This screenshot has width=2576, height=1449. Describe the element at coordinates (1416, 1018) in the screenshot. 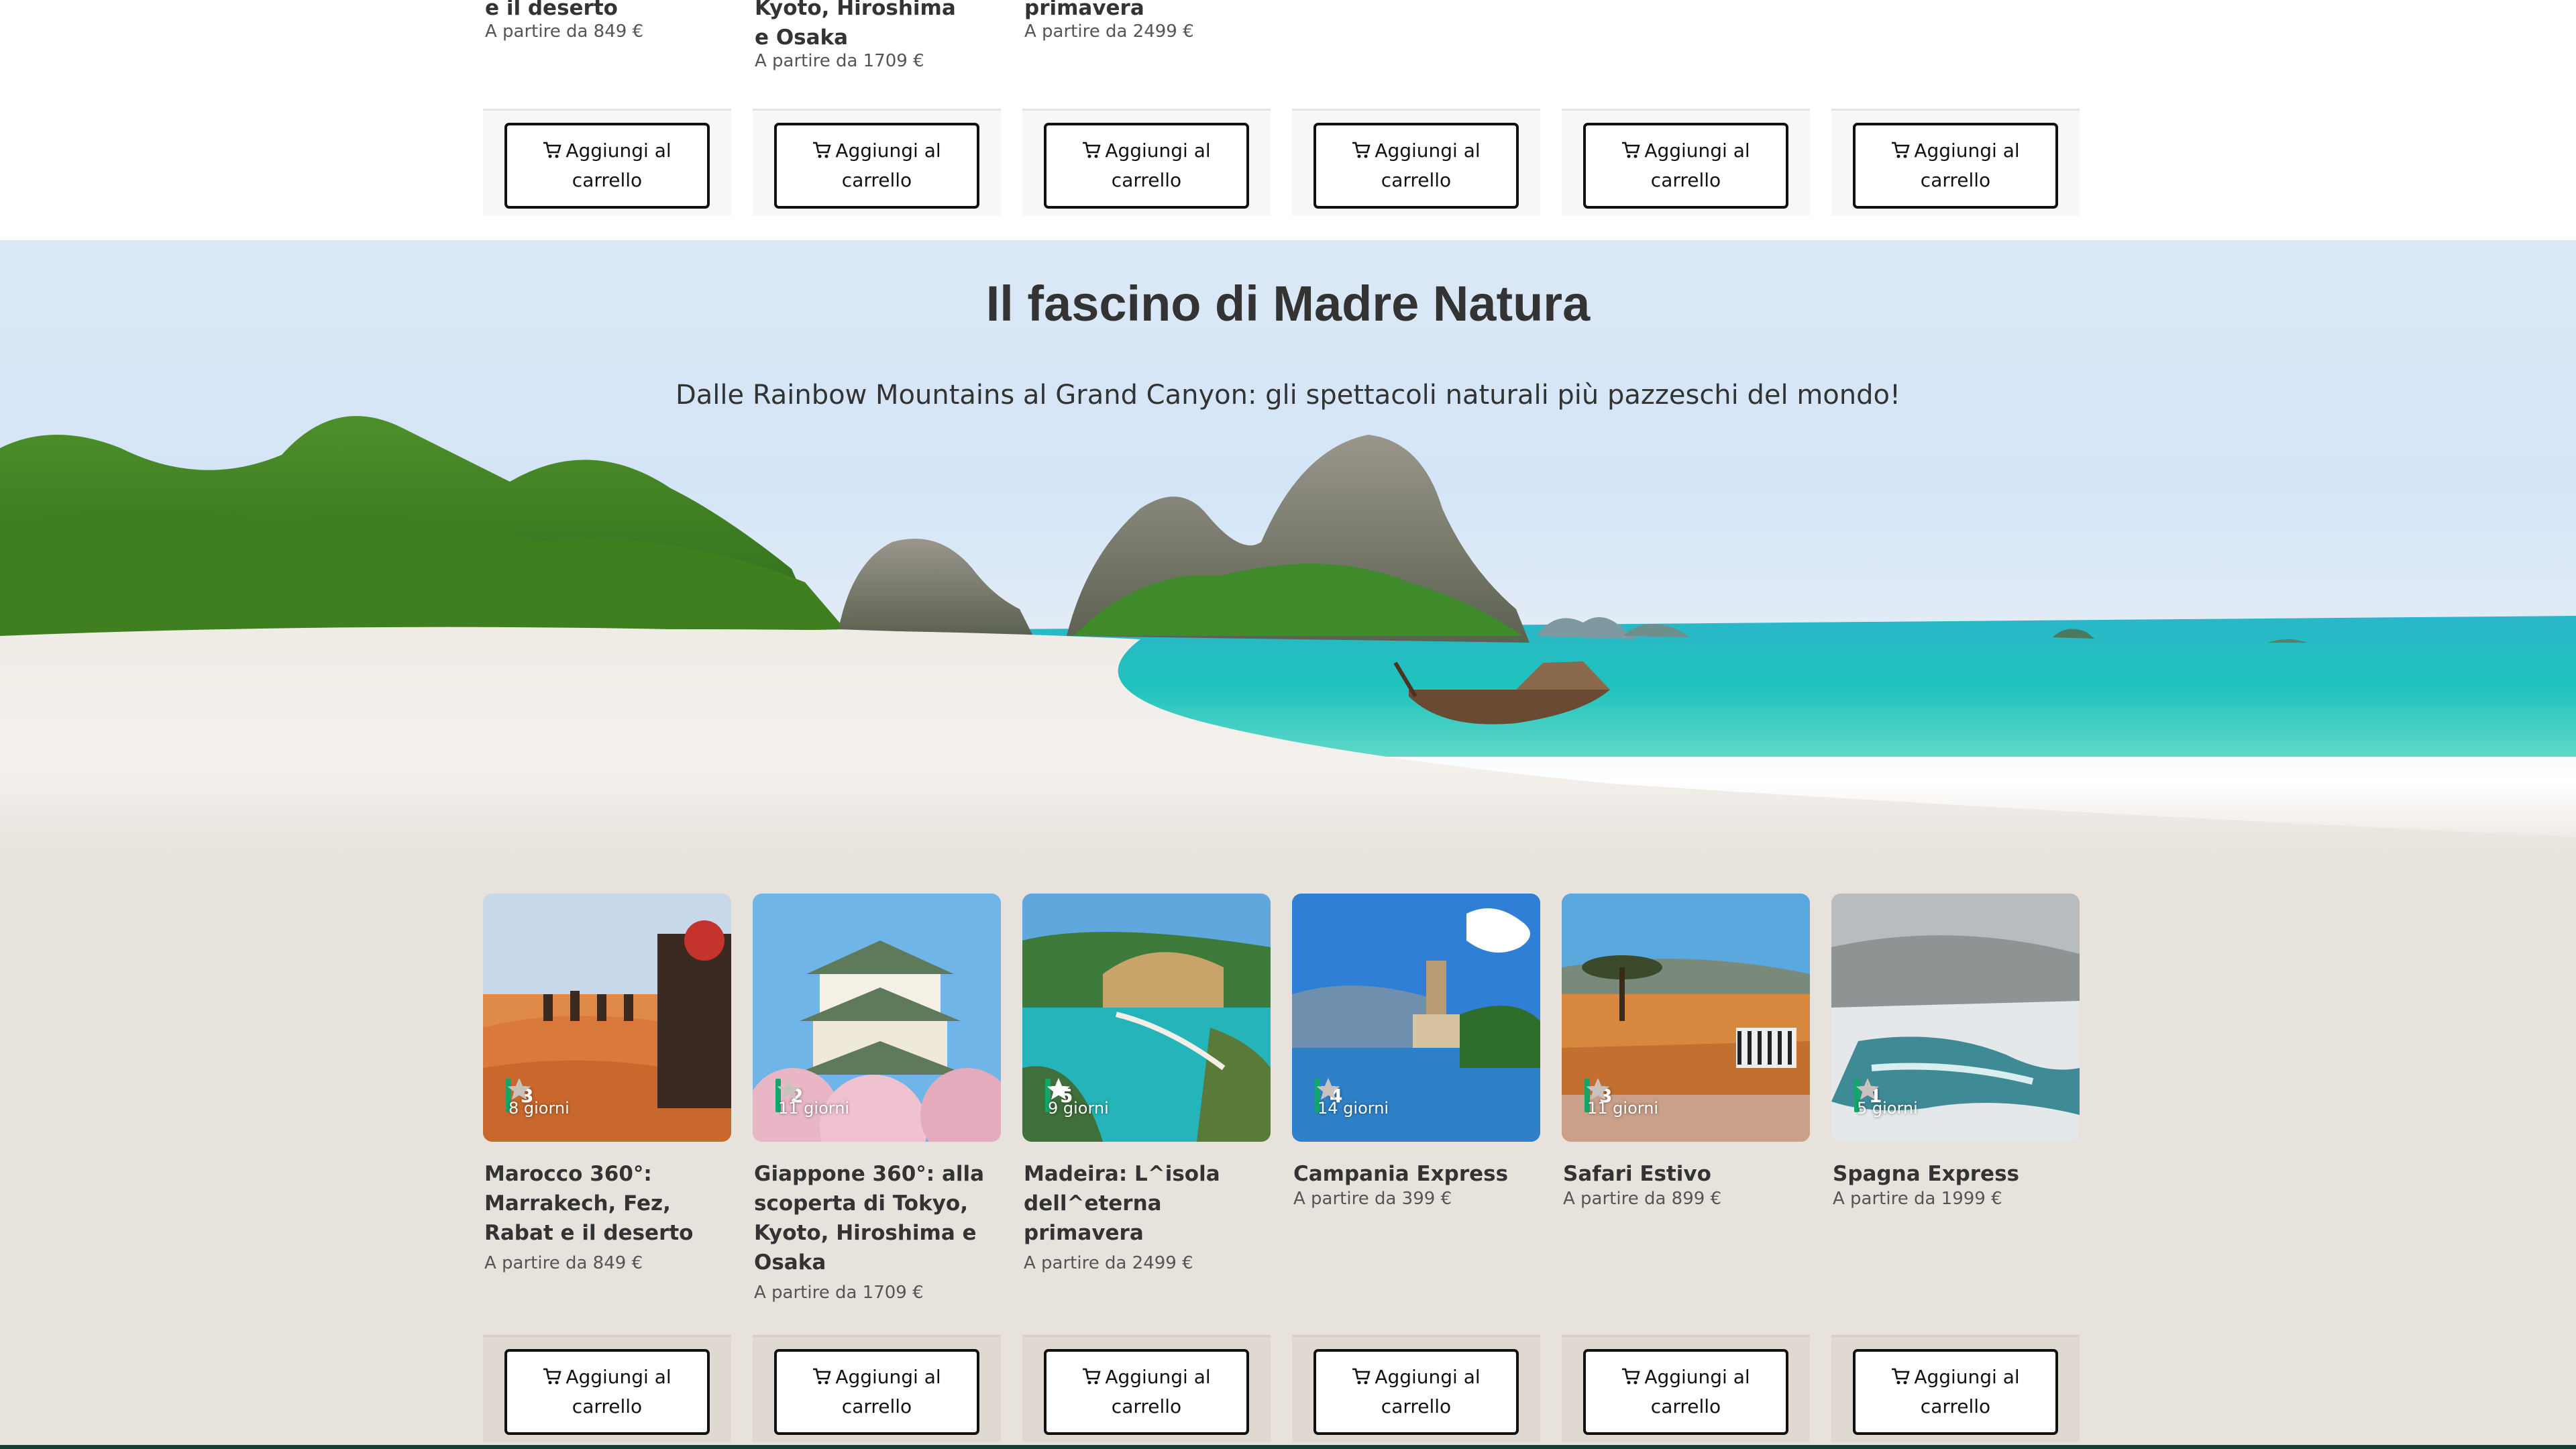

I see `tour-image: 4 14 giorni` at that location.